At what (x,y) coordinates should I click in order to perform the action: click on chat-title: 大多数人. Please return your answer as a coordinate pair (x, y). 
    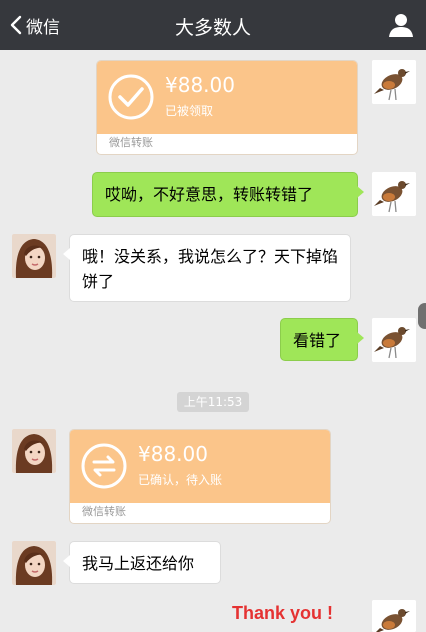
    Looking at the image, I should click on (212, 28).